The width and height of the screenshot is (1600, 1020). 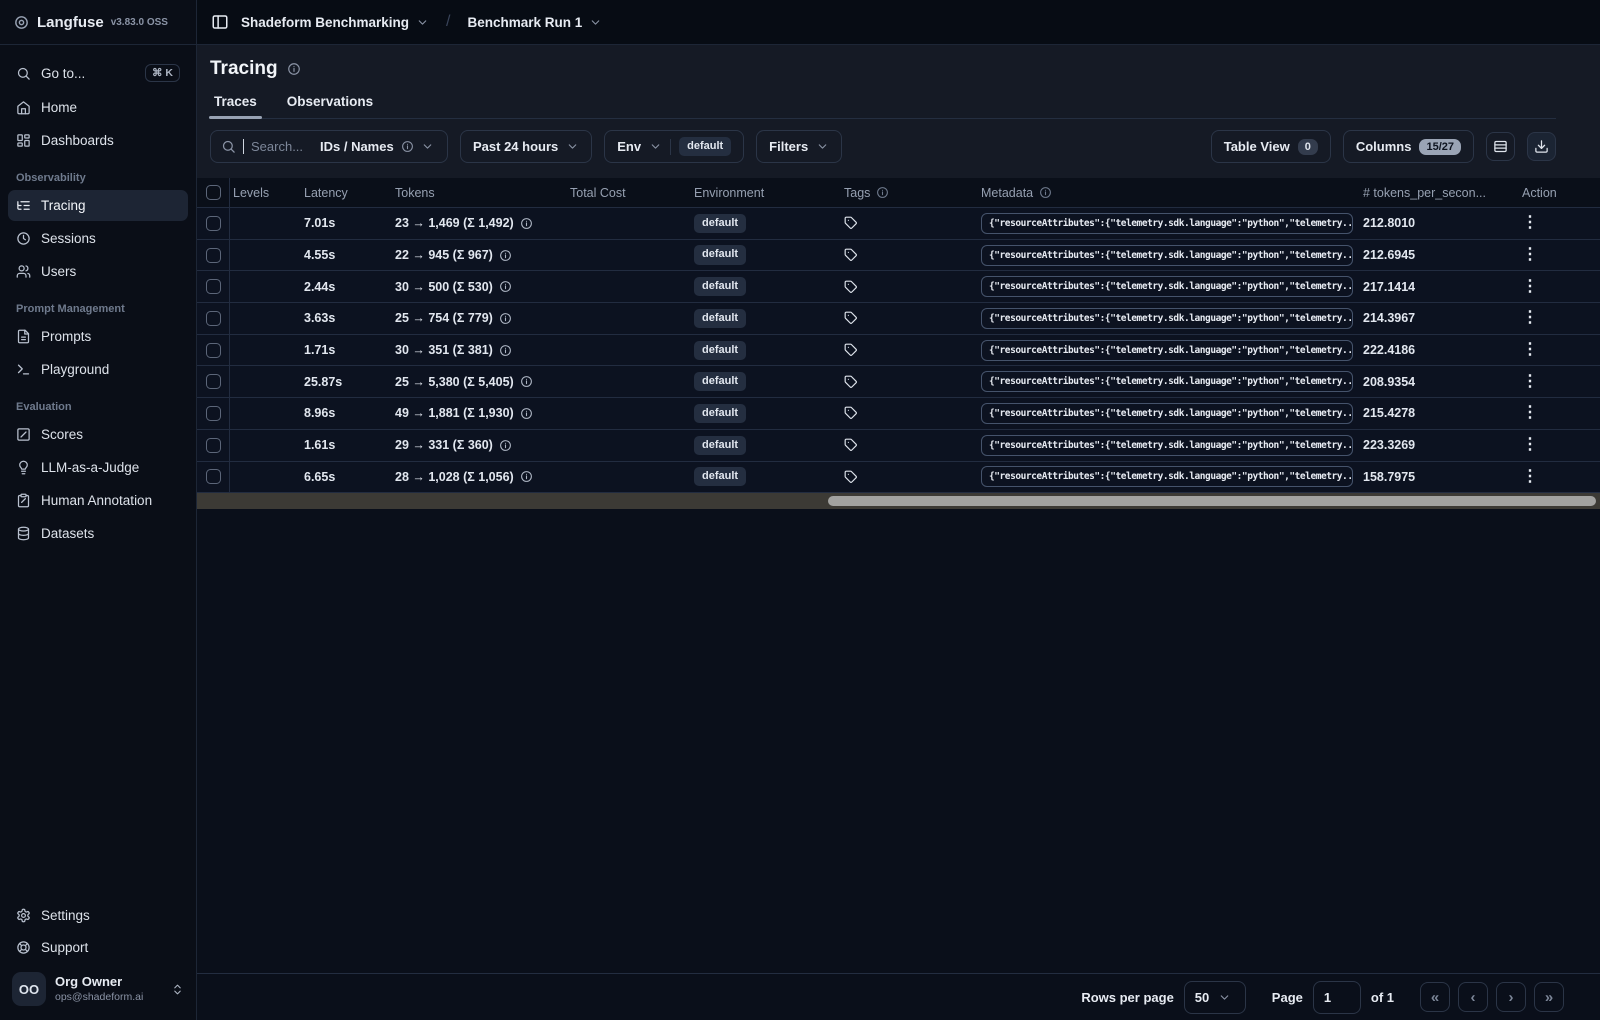 I want to click on search-input, so click(x=282, y=146).